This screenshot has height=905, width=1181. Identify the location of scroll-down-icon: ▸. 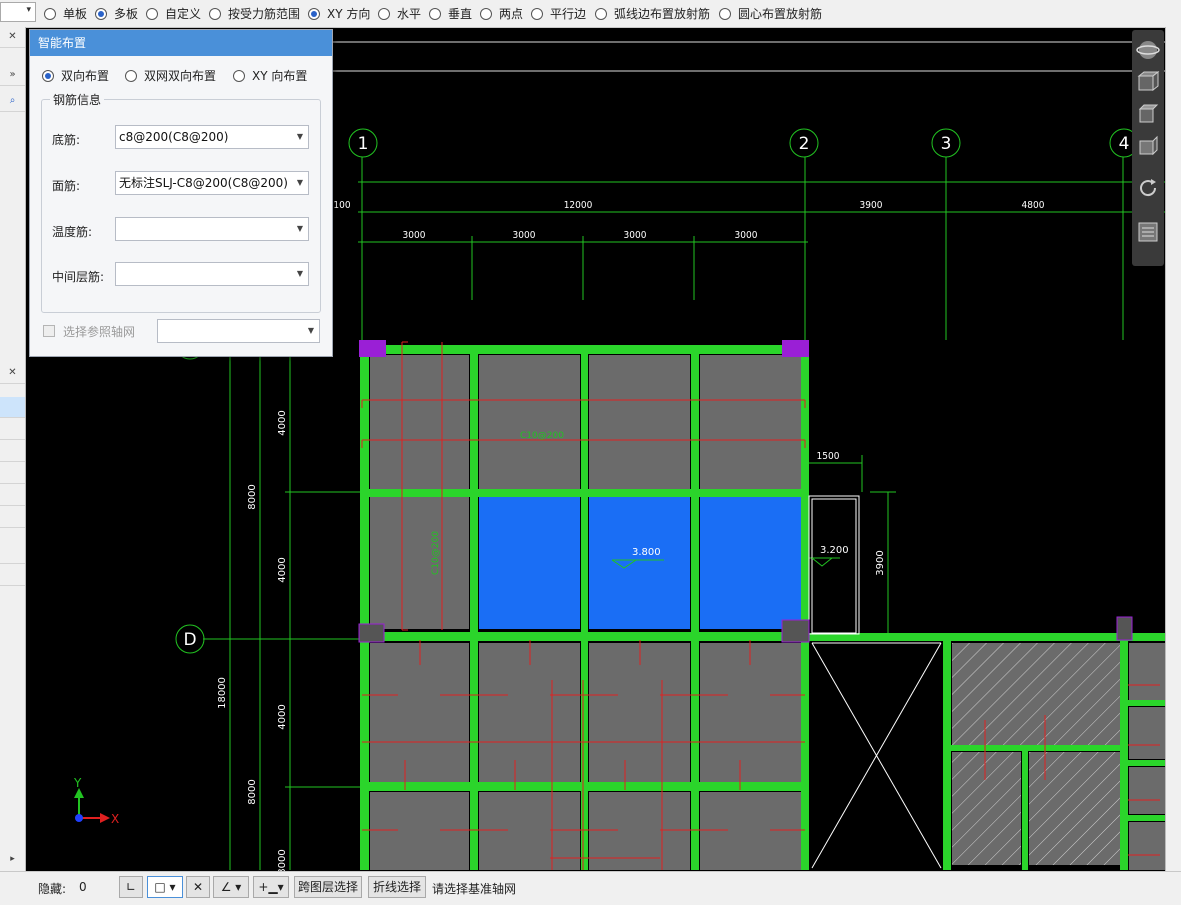
(12, 859).